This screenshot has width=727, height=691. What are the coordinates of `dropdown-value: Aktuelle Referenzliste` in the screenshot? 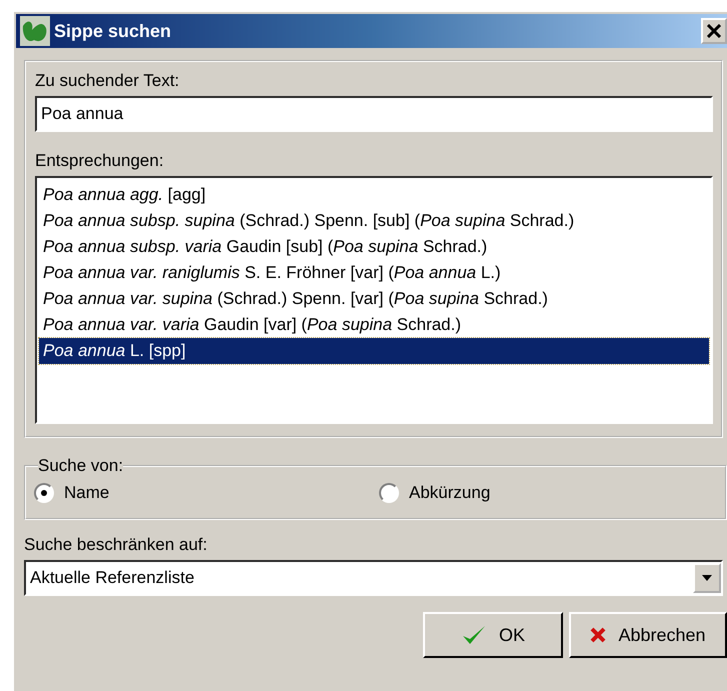 It's located at (113, 578).